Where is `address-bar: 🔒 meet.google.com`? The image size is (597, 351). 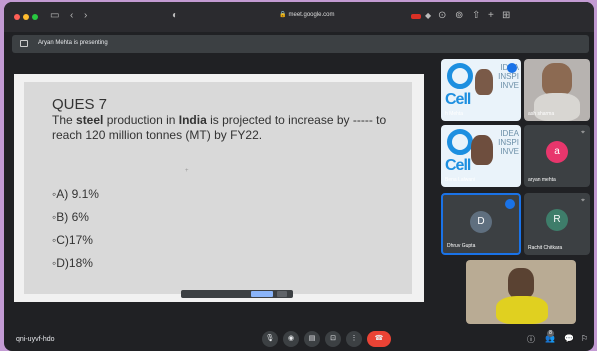
address-bar: 🔒 meet.google.com is located at coordinates (307, 14).